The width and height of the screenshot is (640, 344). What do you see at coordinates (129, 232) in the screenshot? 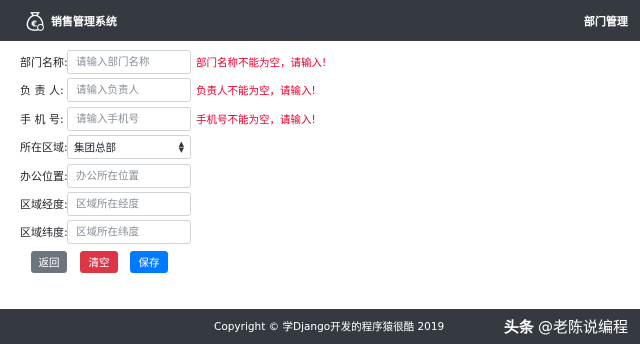
I see `latitude-input` at bounding box center [129, 232].